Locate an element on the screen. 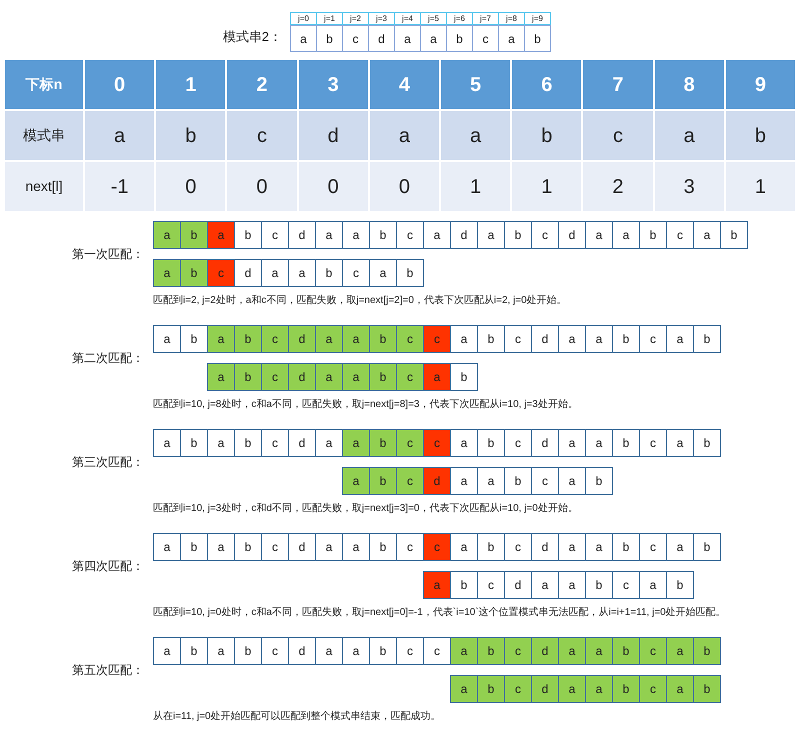  index-cell: j=4 is located at coordinates (407, 18).